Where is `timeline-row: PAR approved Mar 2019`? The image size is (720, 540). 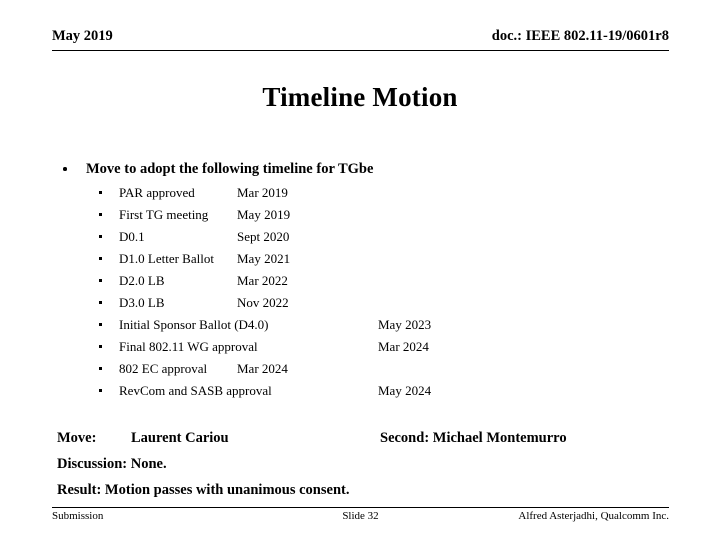
timeline-row: PAR approved Mar 2019 is located at coordinates (360, 193).